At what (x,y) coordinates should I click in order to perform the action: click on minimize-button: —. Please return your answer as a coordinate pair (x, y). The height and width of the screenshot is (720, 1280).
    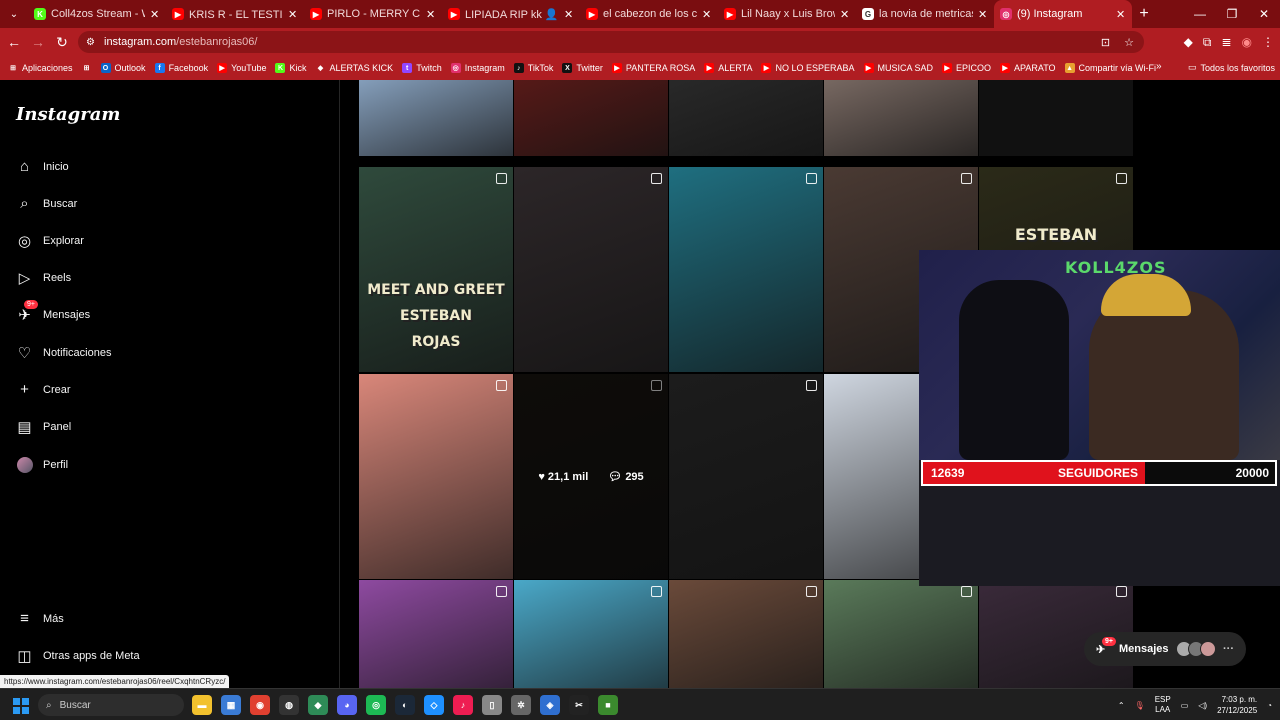
    Looking at the image, I should click on (1200, 14).